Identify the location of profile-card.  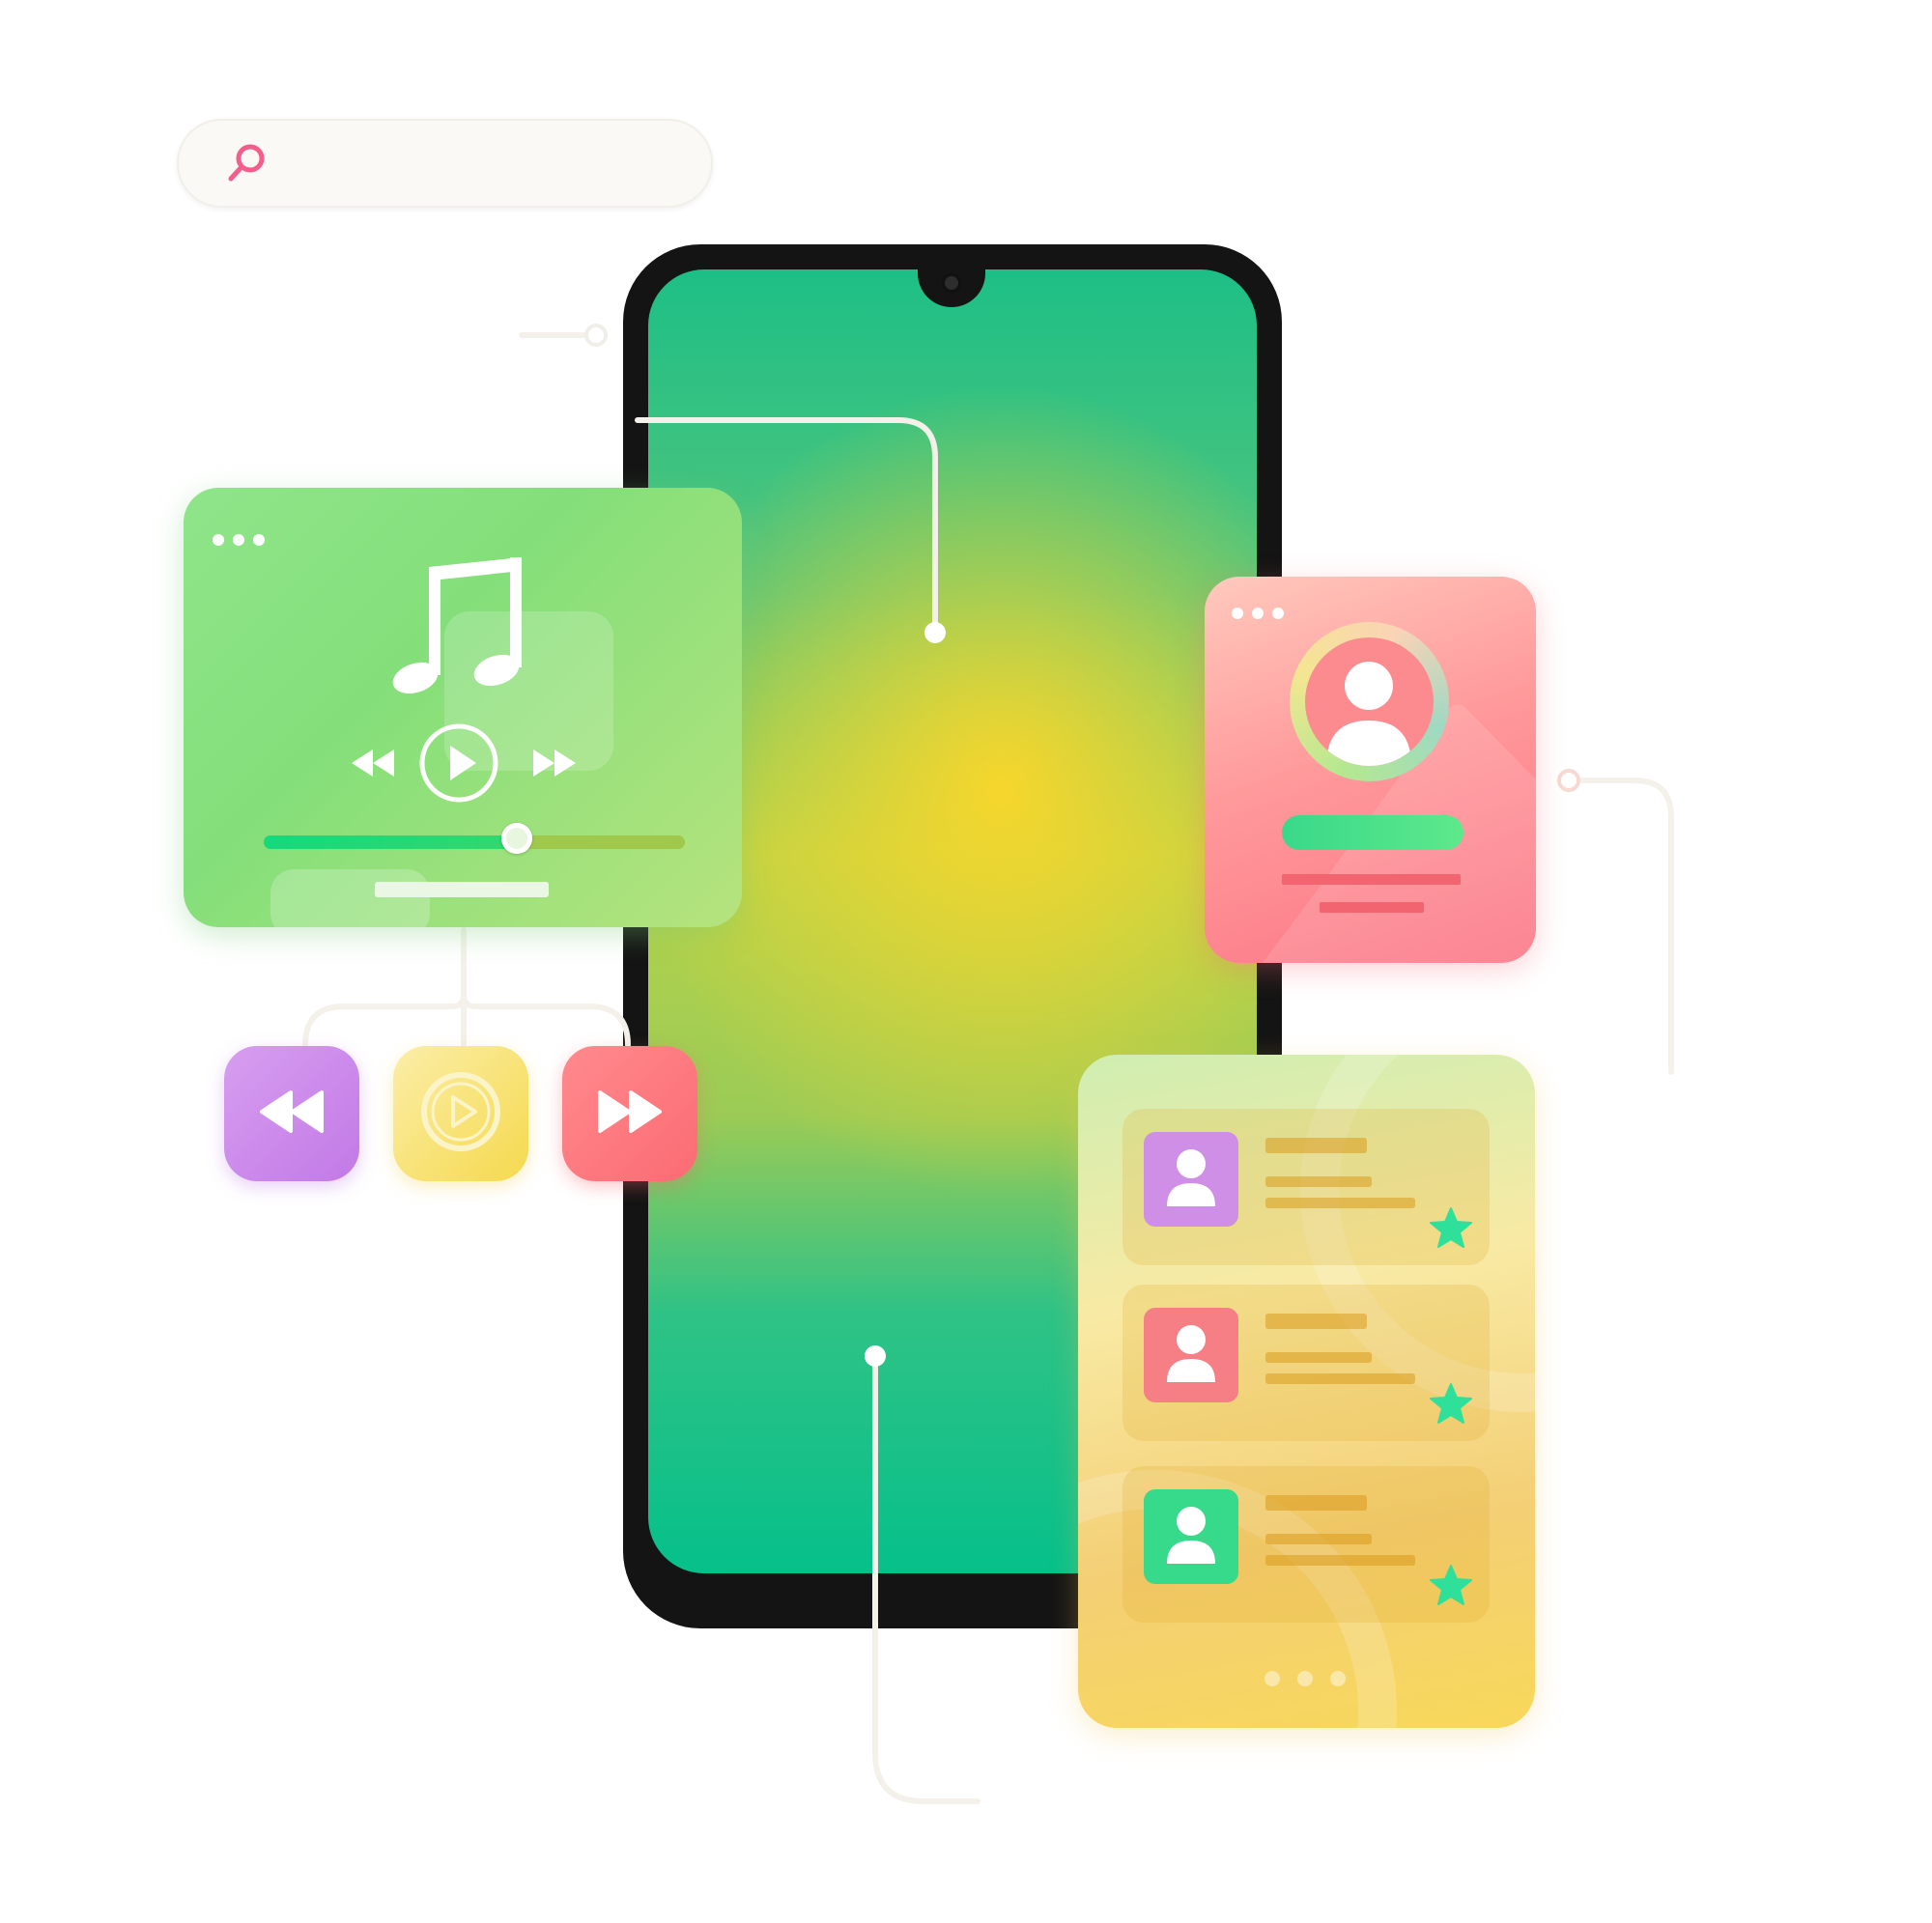
(1370, 770).